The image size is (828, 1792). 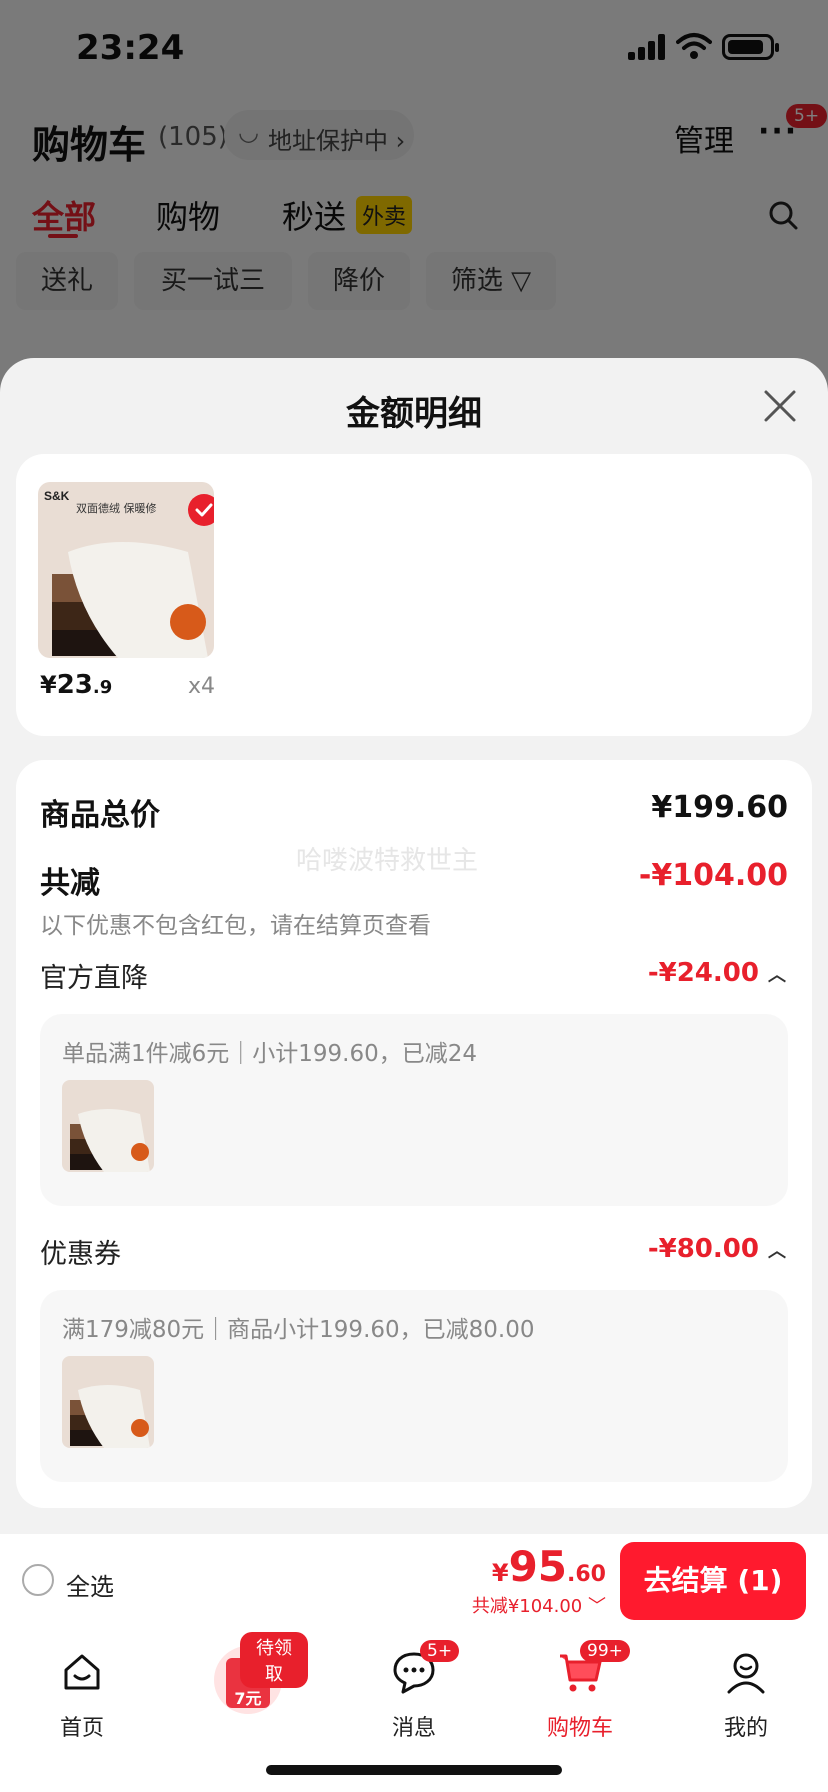 What do you see at coordinates (605, 1651) in the screenshot?
I see `cart-badge: 99+` at bounding box center [605, 1651].